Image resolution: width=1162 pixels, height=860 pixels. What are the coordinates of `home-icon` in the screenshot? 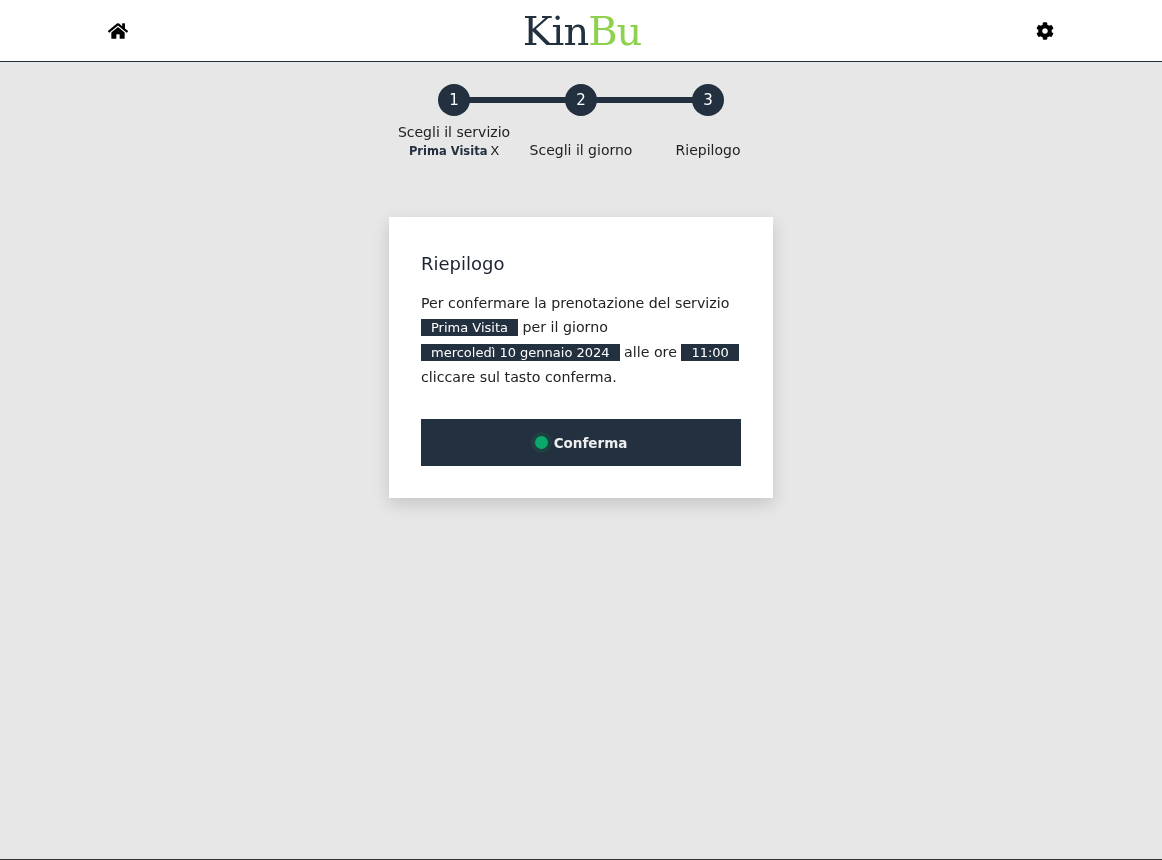 It's located at (118, 30).